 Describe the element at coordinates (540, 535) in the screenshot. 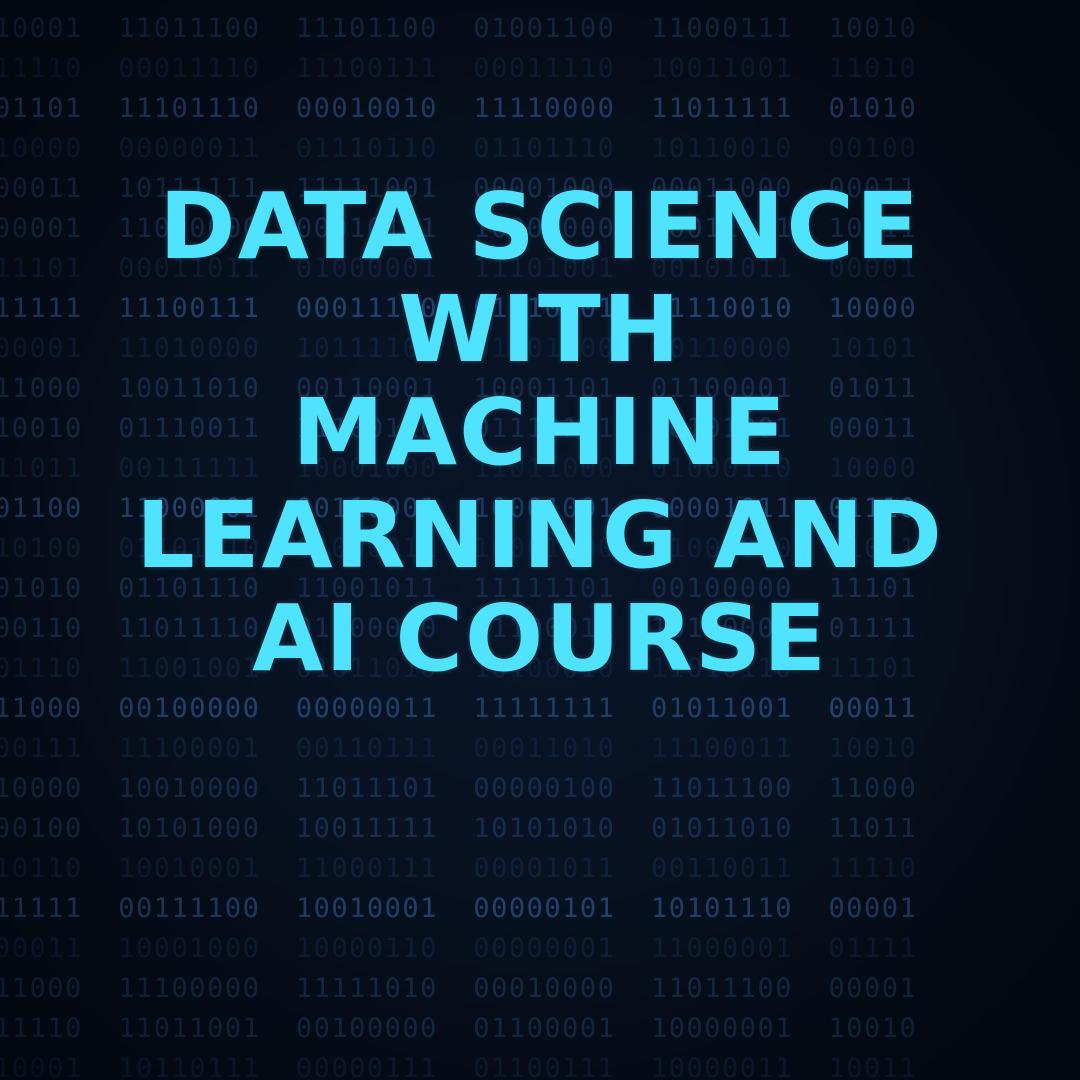

I see `title-line-4: LEARNING AND` at that location.